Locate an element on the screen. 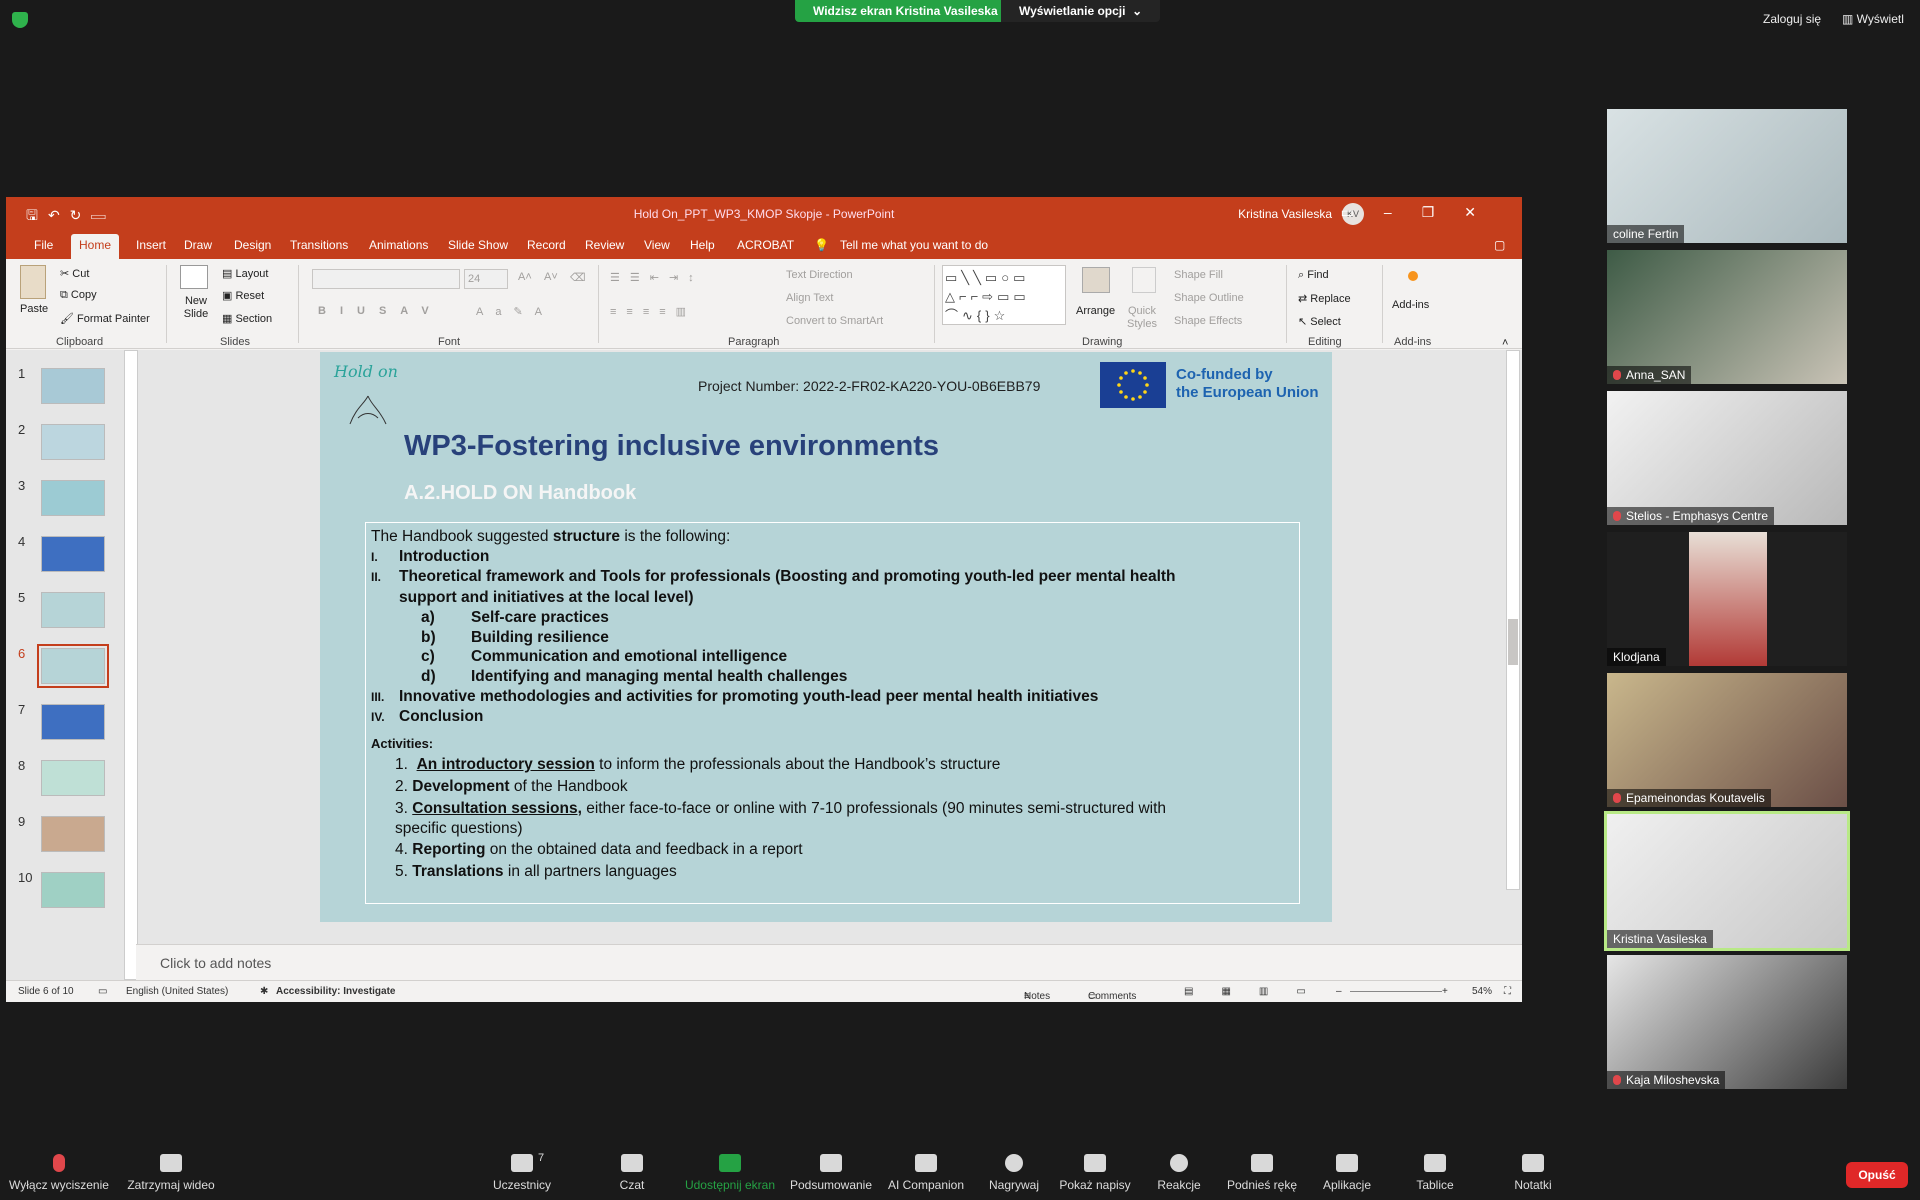 This screenshot has width=1920, height=1200. security-shield-icon is located at coordinates (20, 20).